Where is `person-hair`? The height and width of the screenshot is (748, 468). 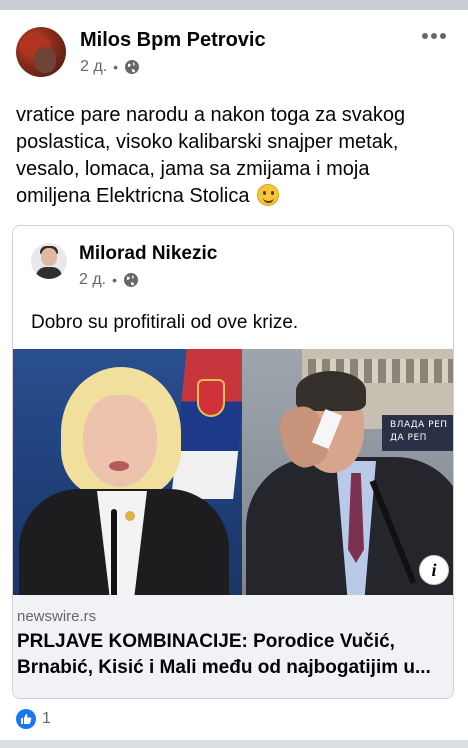 person-hair is located at coordinates (331, 391).